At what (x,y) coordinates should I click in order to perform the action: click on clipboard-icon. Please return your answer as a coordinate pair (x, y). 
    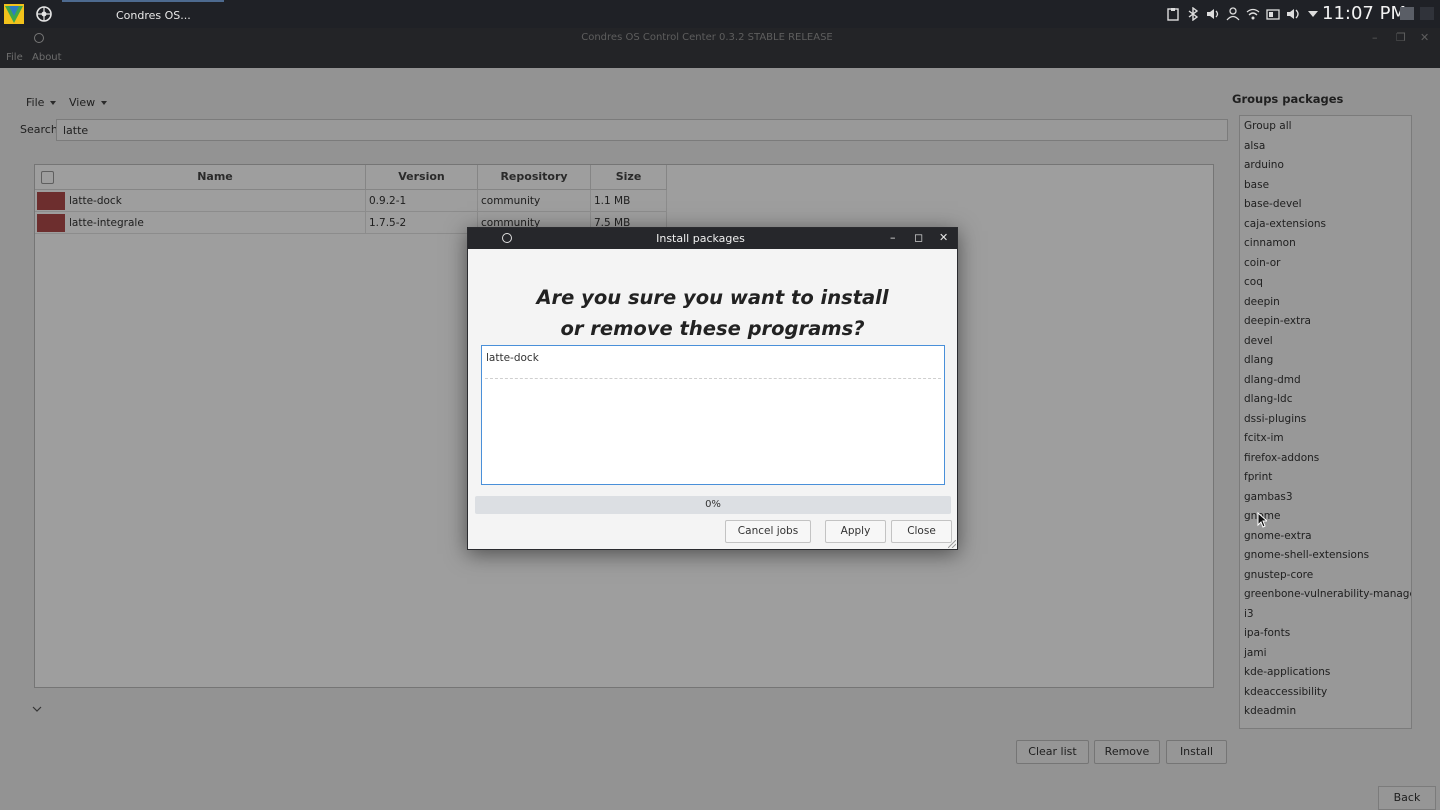
    Looking at the image, I should click on (1173, 14).